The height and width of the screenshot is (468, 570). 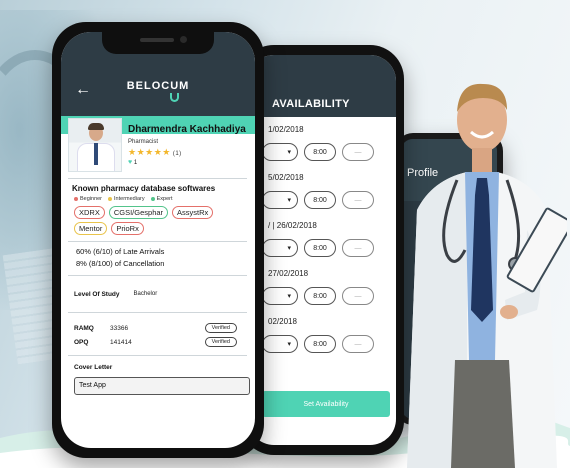 I want to click on availability-date: 5/02/2018, so click(x=286, y=177).